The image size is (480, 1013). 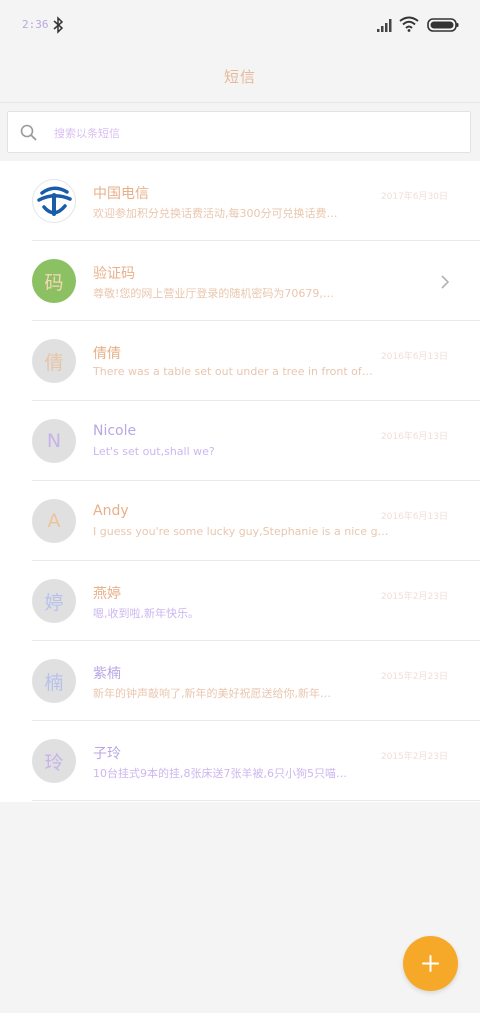 I want to click on avatar: 码, so click(x=54, y=281).